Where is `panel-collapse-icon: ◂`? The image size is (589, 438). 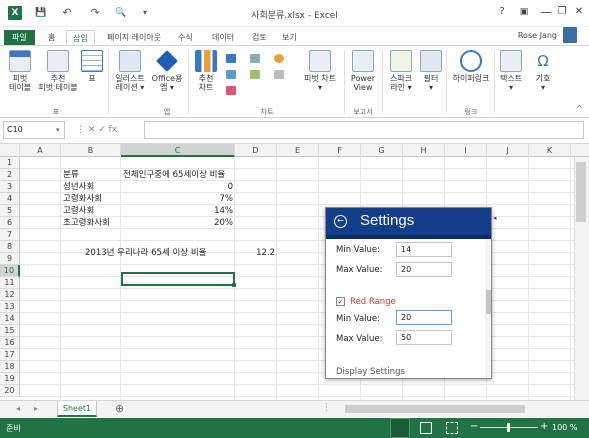
panel-collapse-icon: ◂ is located at coordinates (495, 218).